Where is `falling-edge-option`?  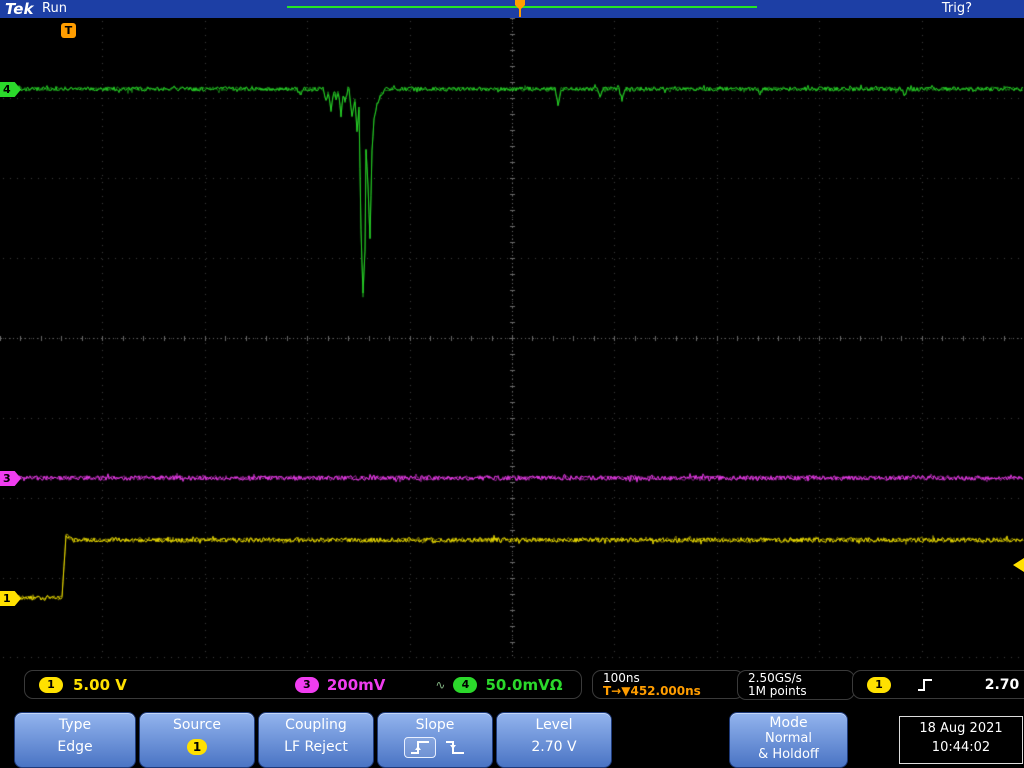 falling-edge-option is located at coordinates (455, 747).